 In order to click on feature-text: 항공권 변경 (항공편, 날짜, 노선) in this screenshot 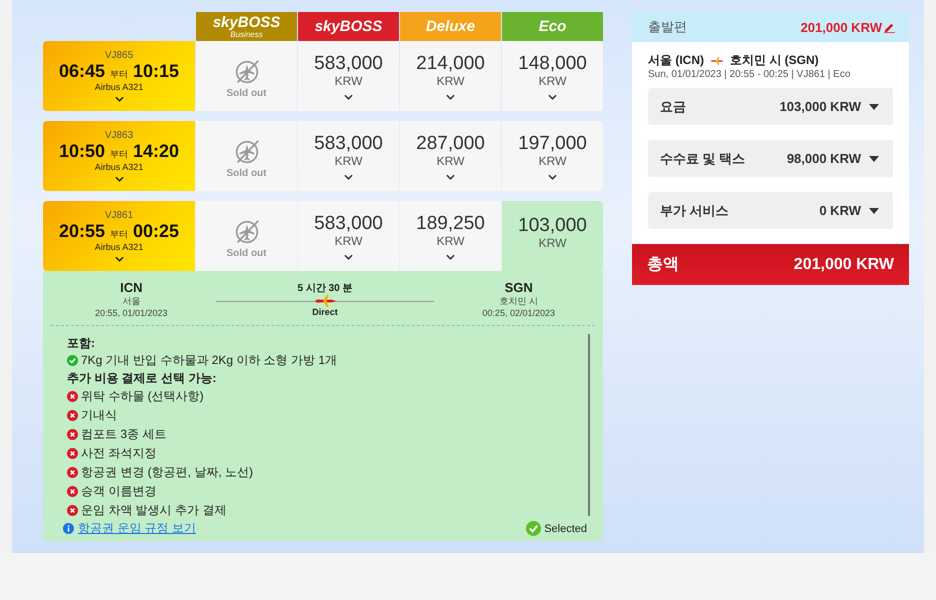, I will do `click(167, 472)`.